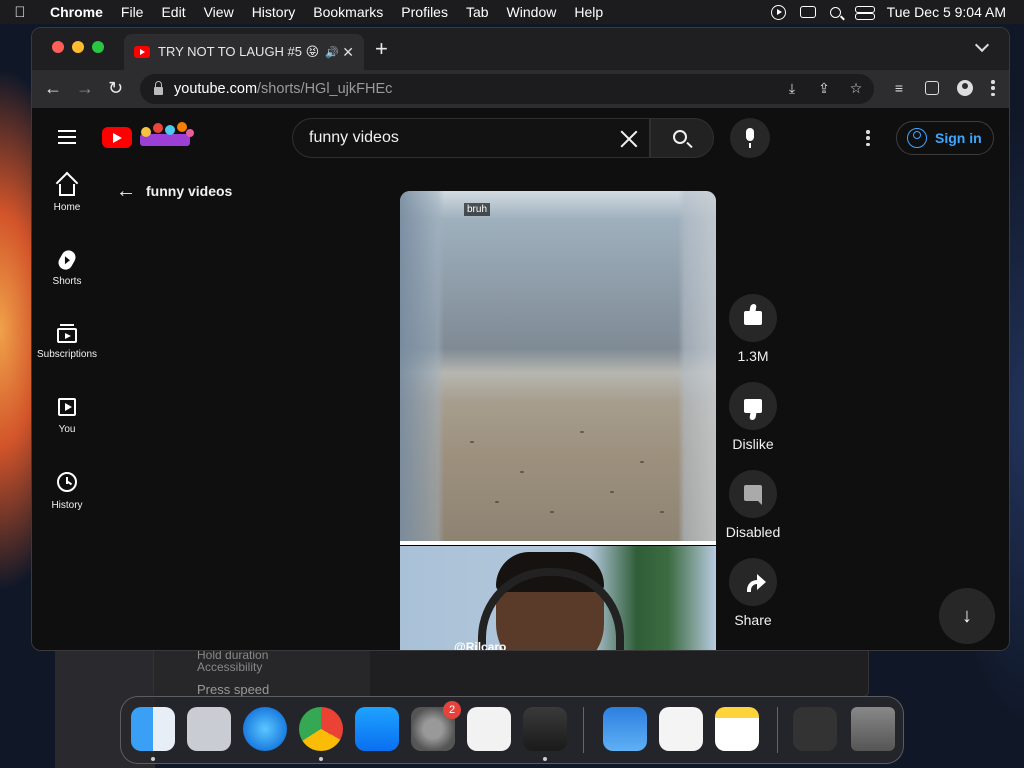 This screenshot has height=768, width=1024. What do you see at coordinates (545, 729) in the screenshot?
I see `dock-garageband-icon` at bounding box center [545, 729].